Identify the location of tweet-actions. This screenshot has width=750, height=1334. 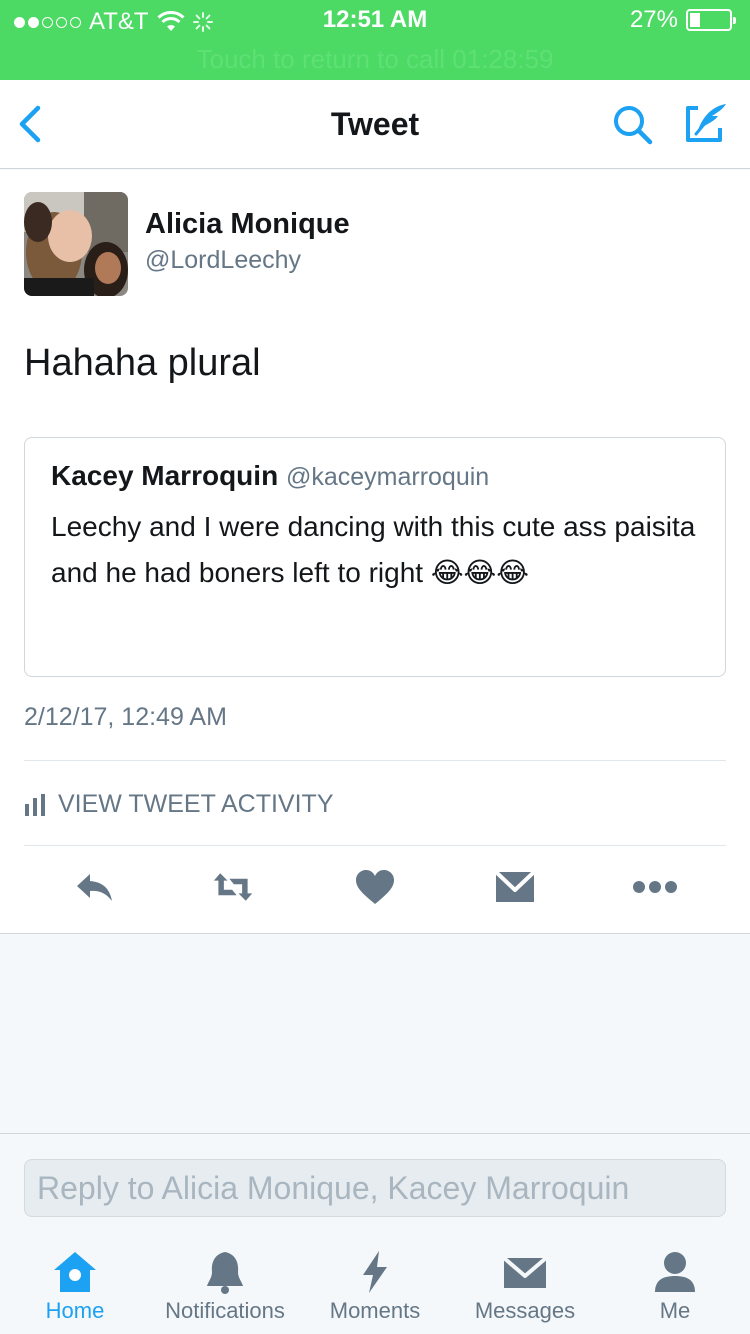
(375, 887).